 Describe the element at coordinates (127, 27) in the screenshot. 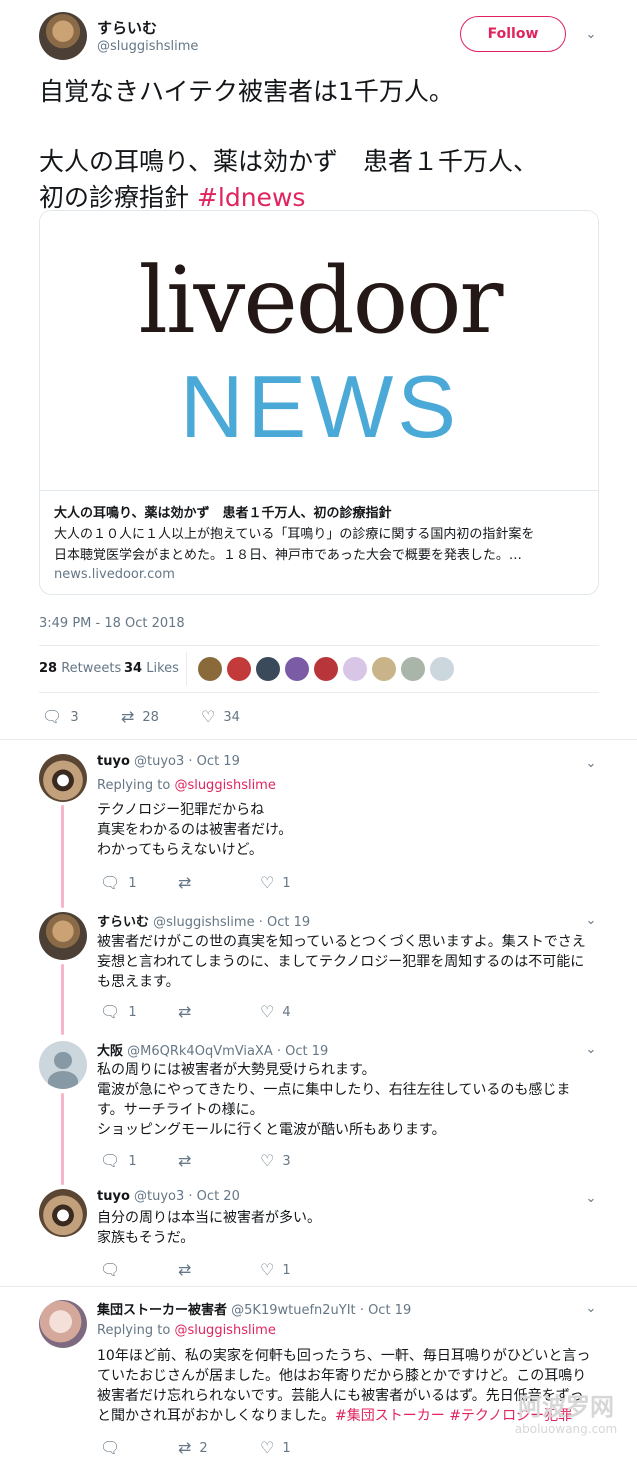

I see `author-display-name: すらいむ` at that location.